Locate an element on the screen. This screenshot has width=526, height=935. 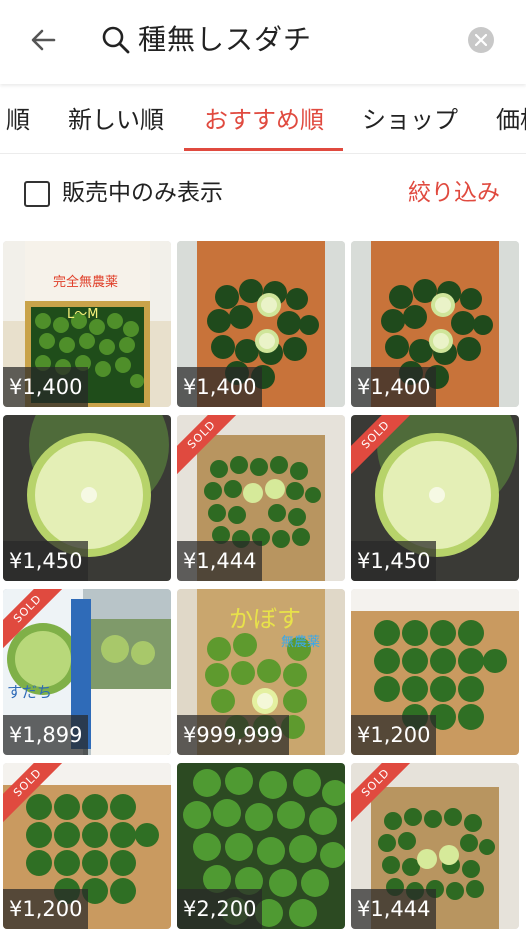
price-tag: ¥1,899 is located at coordinates (46, 735).